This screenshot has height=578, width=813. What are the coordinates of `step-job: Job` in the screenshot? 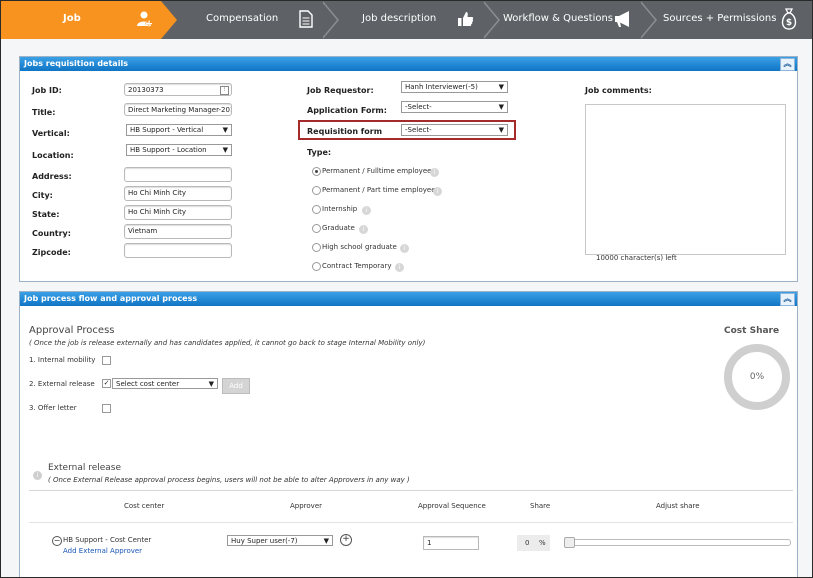 It's located at (81, 20).